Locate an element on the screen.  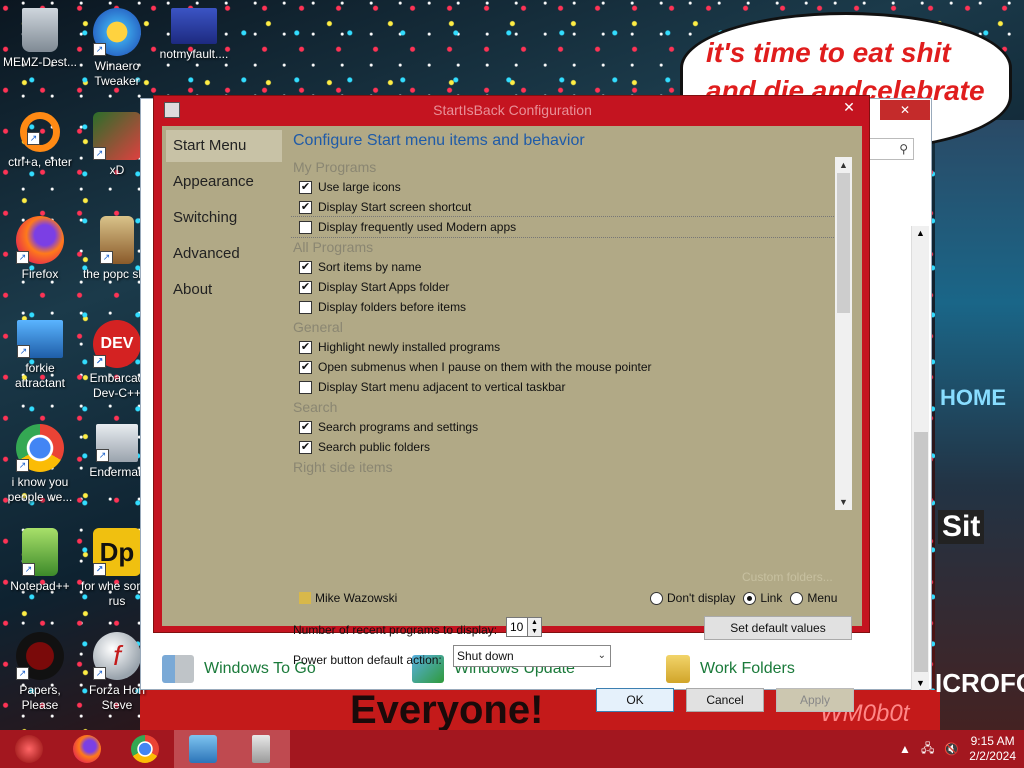
desktop-icon-label: ctrl+a, enter is located at coordinates (40, 162).